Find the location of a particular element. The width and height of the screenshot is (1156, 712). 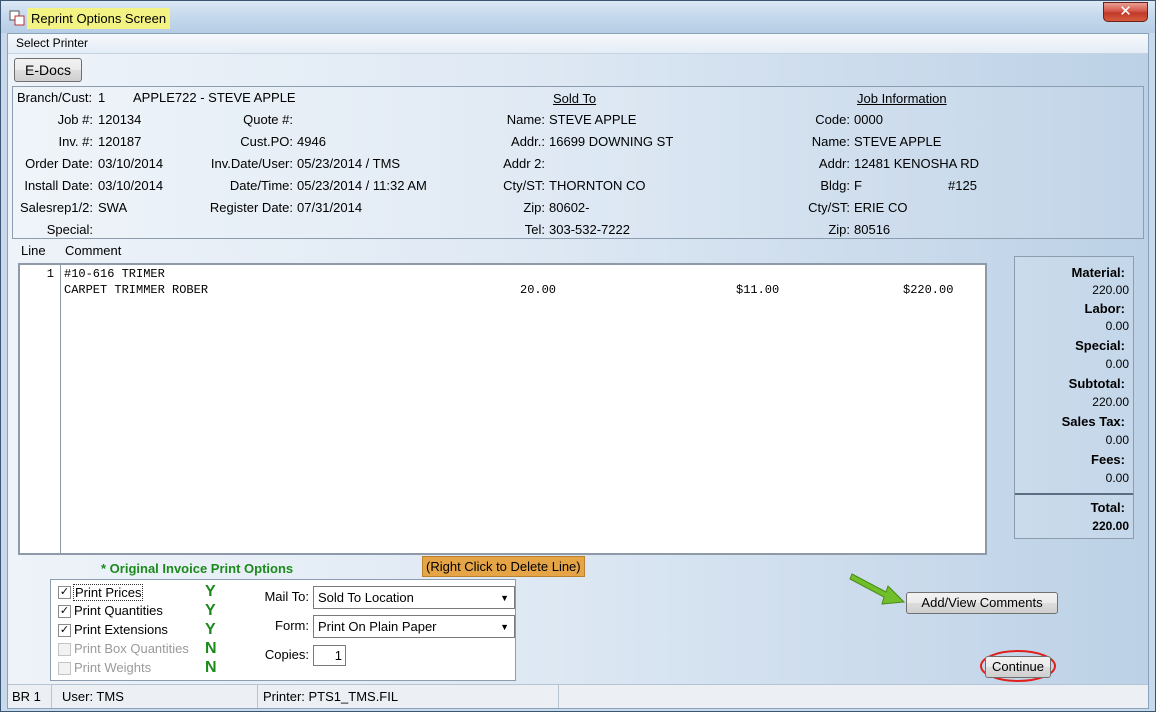

order-date-value: 03/10/2014 is located at coordinates (131, 163).